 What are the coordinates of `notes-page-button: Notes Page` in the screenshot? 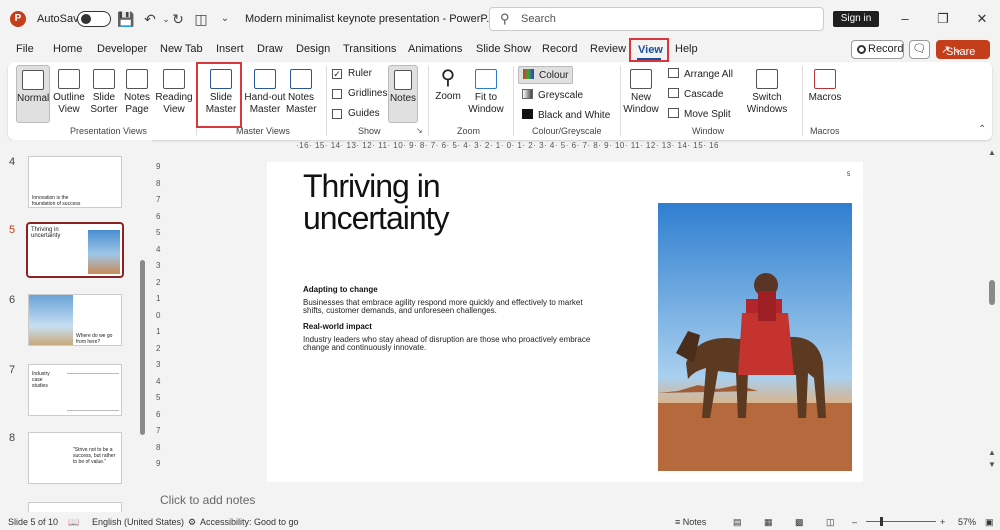 It's located at (137, 92).